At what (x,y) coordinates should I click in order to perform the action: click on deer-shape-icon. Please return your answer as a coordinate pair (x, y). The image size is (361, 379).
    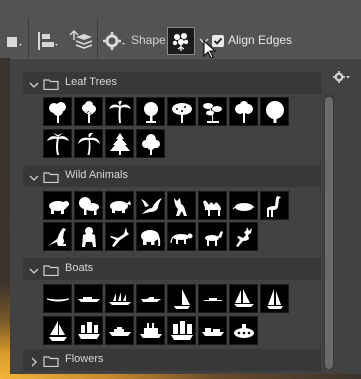
    Looking at the image, I should click on (212, 236).